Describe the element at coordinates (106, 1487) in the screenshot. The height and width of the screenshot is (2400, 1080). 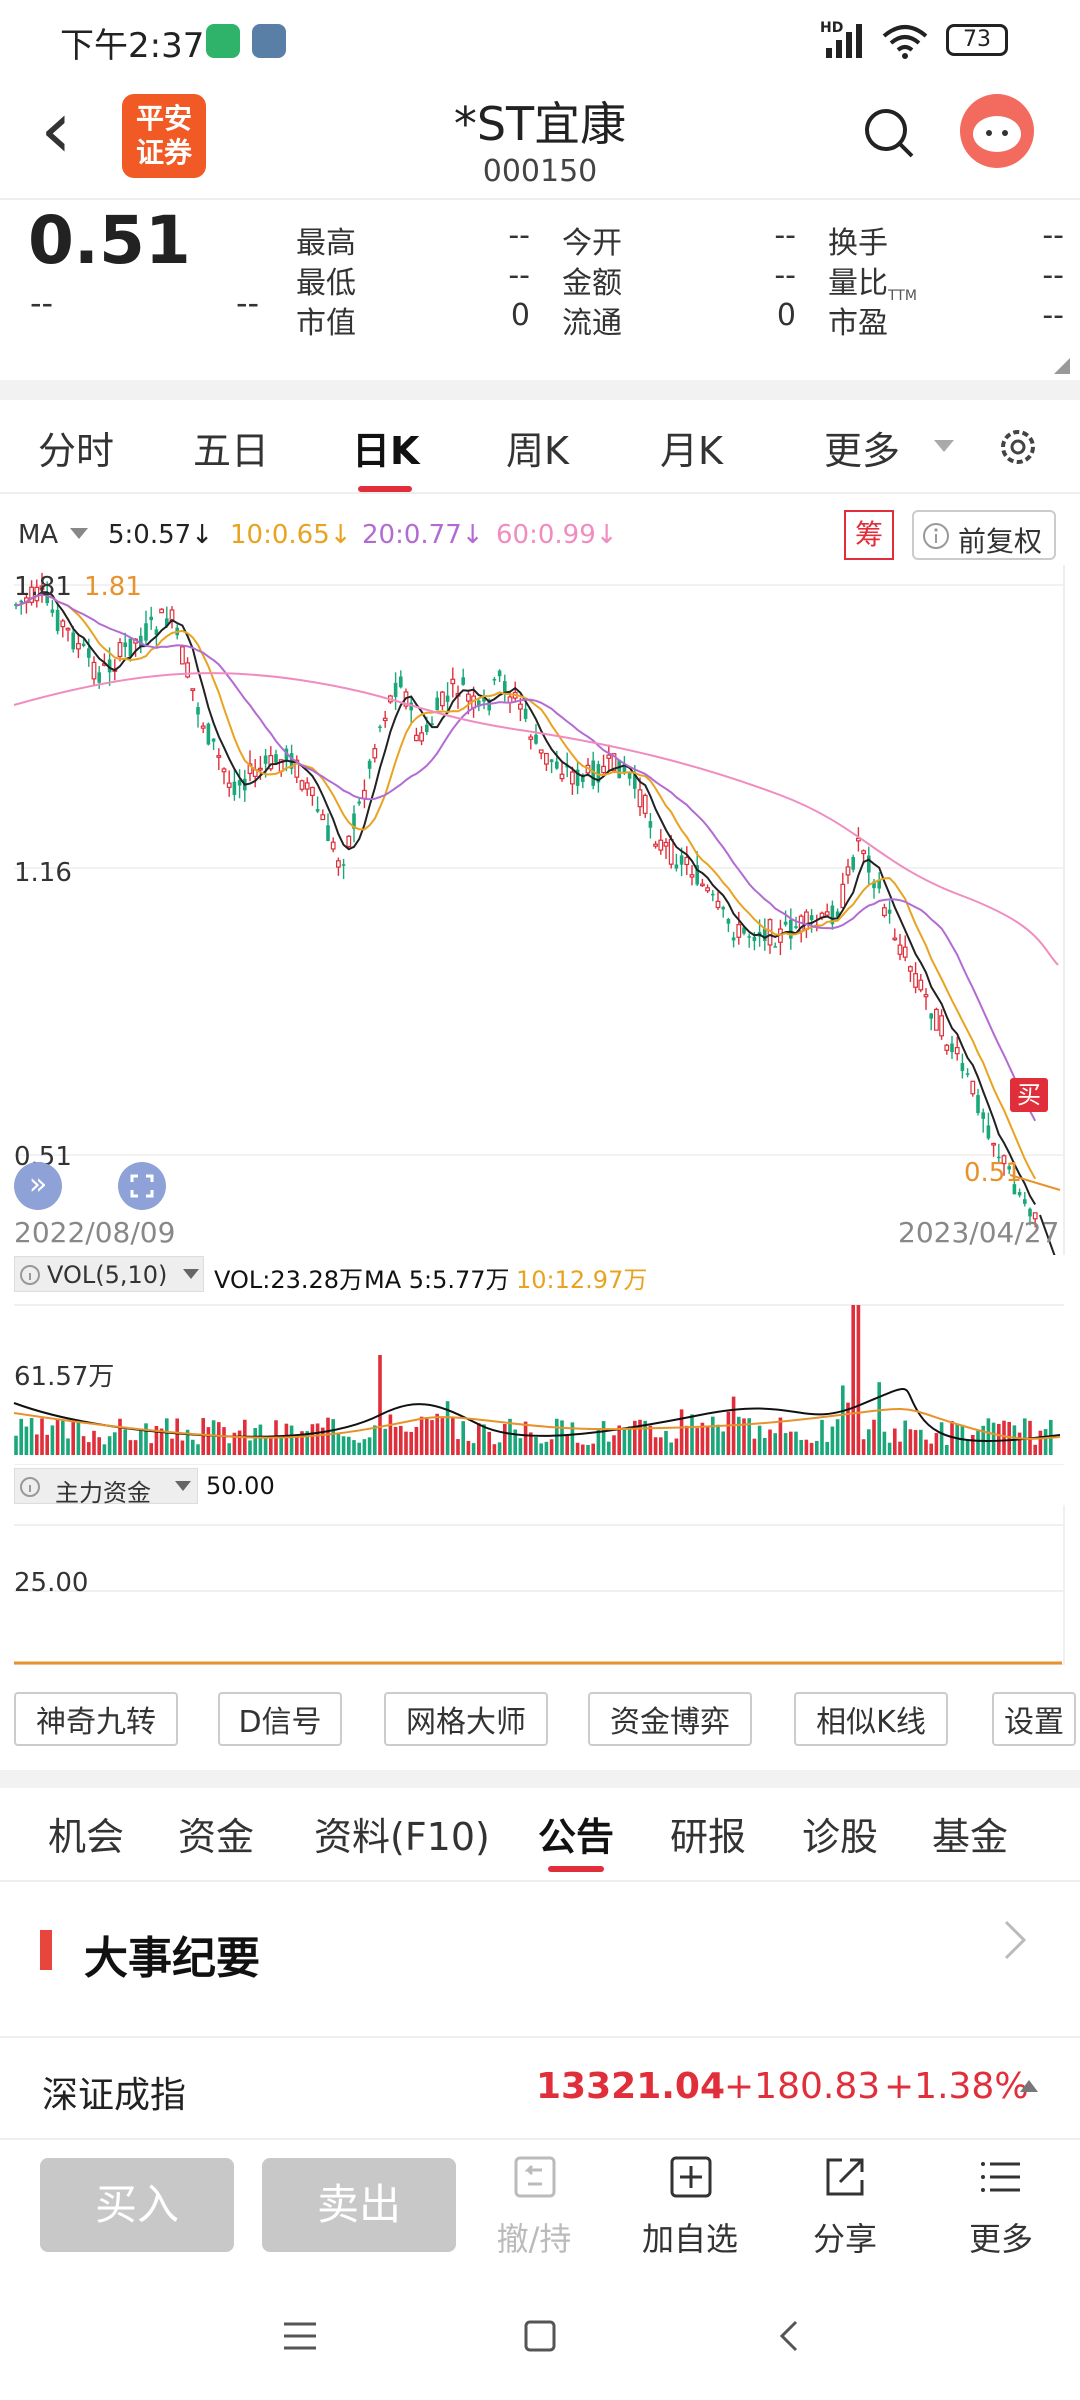
I see `capital-indicator-select: 主力资金` at that location.